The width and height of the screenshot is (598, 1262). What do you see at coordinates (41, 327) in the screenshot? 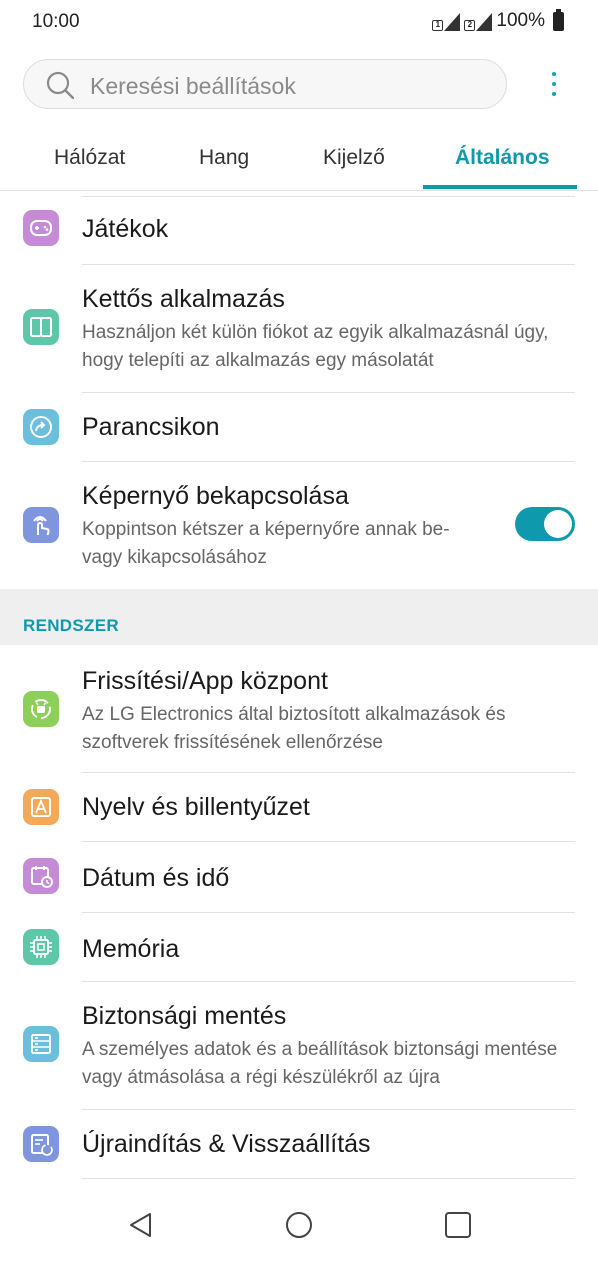
I see `dual-app-icon` at bounding box center [41, 327].